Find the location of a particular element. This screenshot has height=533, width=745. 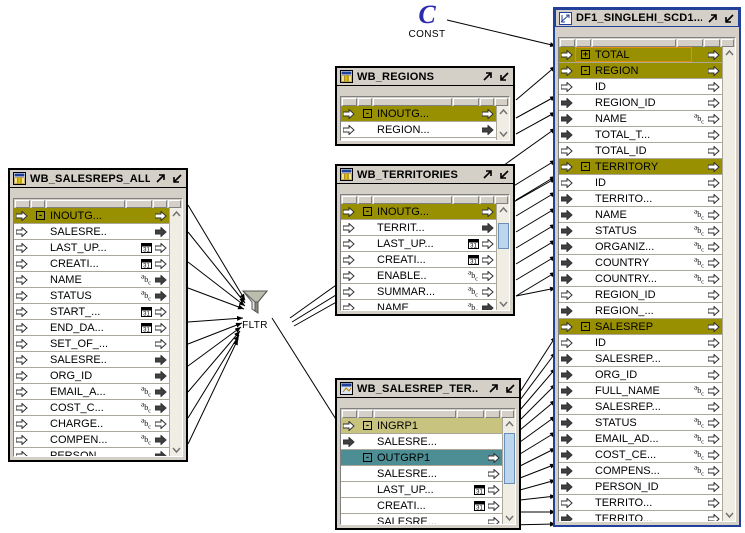

panel-titlebar: WB_REGIONS is located at coordinates (425, 77).